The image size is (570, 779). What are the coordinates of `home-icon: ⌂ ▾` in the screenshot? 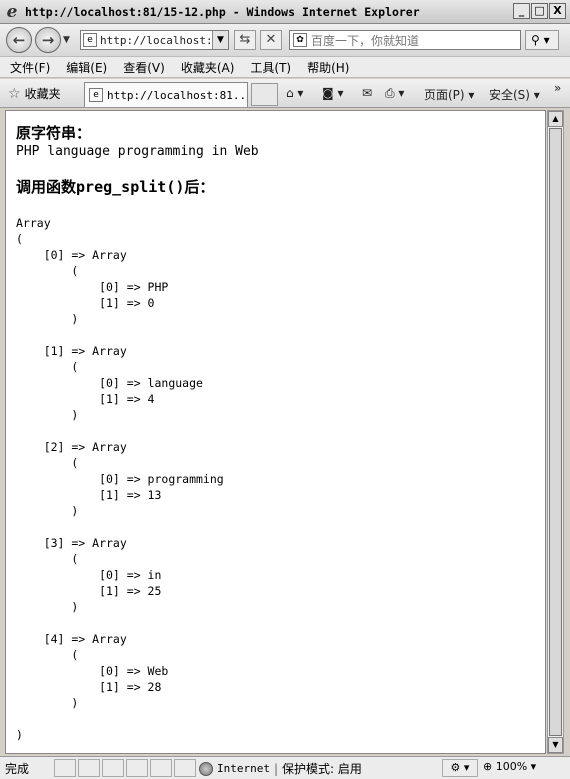 It's located at (294, 93).